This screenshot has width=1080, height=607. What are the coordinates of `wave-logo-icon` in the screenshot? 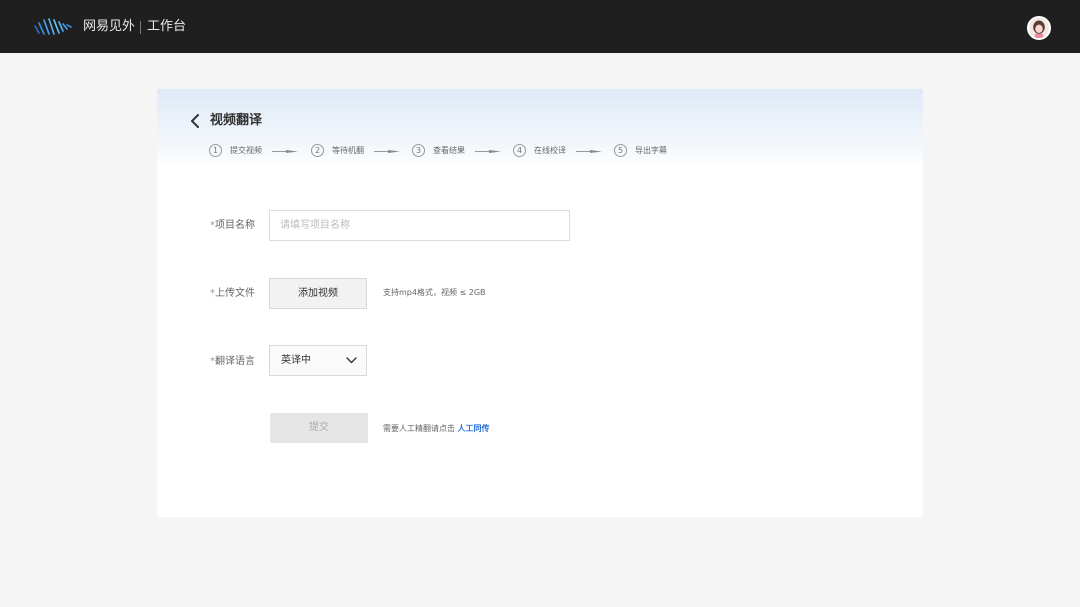 It's located at (55, 27).